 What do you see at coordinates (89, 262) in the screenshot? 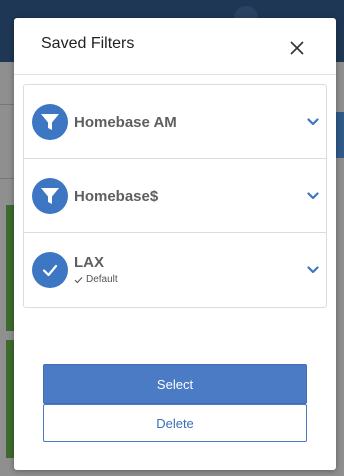
I see `filter-item-label: LAX` at bounding box center [89, 262].